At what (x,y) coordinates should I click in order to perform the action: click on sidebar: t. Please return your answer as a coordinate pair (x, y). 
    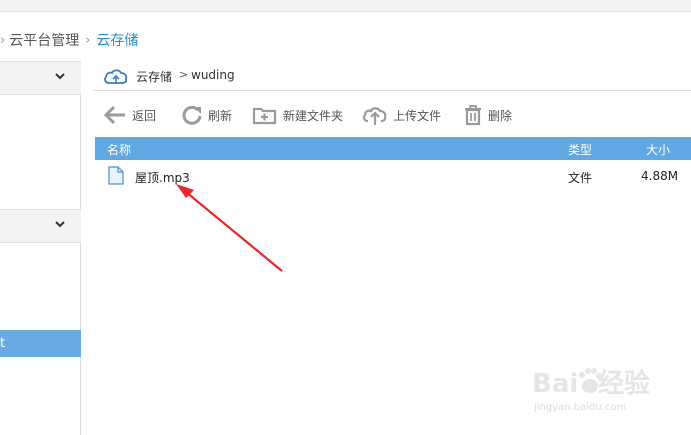
    Looking at the image, I should click on (40, 248).